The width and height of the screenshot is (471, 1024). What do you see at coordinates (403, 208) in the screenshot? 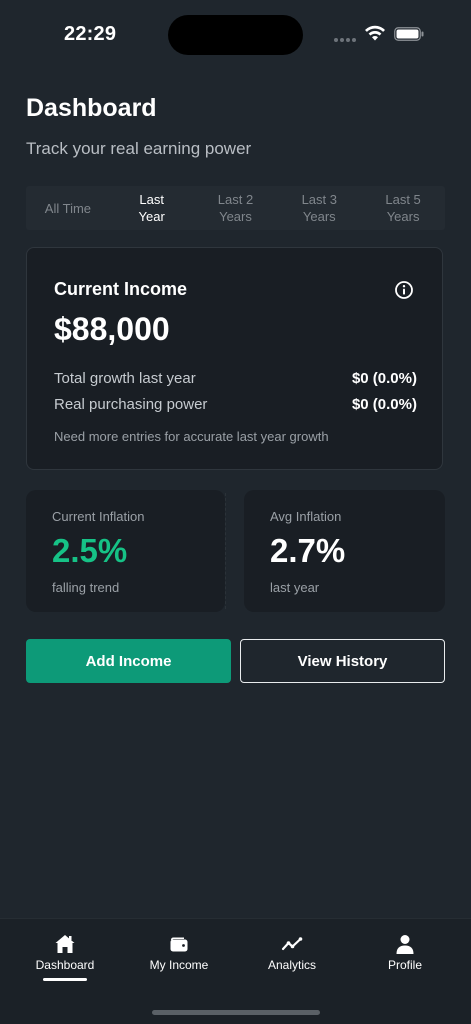
I see `tab-last-5-years: Last 5 Years` at bounding box center [403, 208].